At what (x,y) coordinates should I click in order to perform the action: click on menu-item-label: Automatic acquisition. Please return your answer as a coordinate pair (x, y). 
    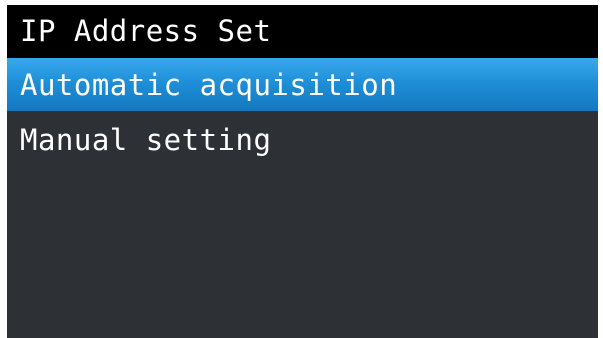
    Looking at the image, I should click on (209, 85).